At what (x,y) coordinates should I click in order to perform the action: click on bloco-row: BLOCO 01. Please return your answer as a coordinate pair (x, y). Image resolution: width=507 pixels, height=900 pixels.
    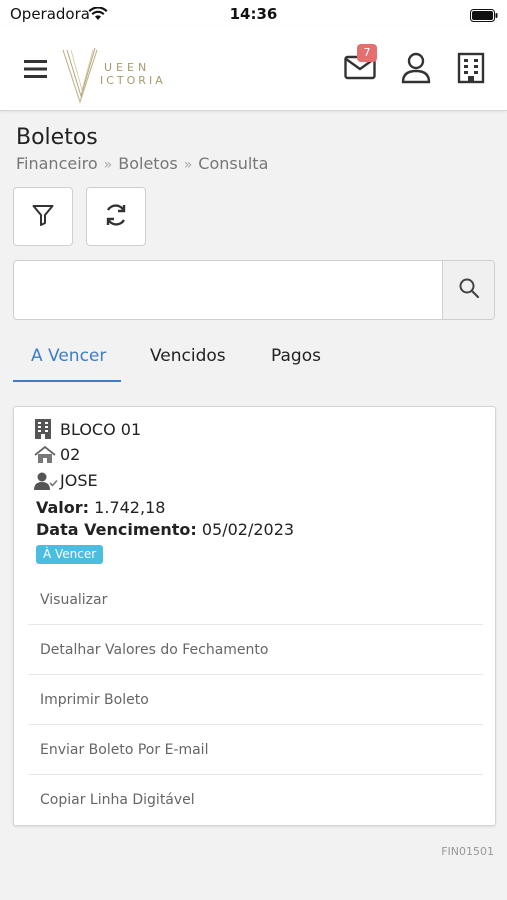
    Looking at the image, I should click on (87, 429).